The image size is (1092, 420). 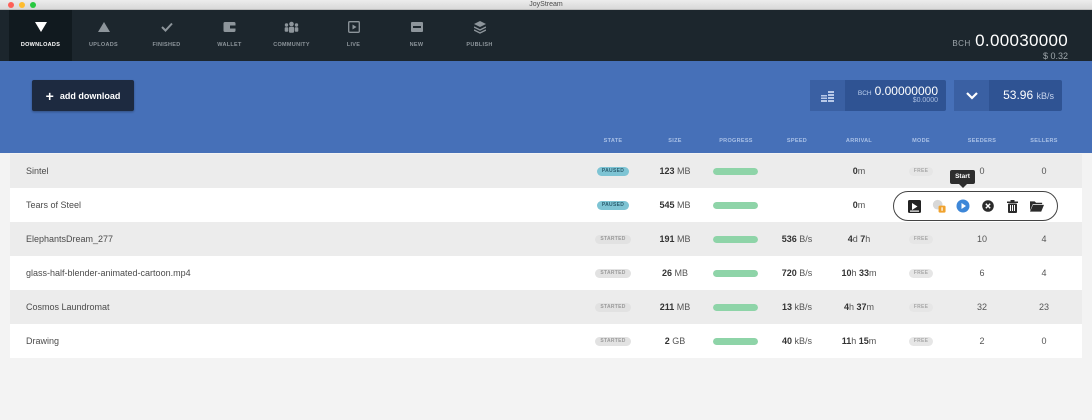 What do you see at coordinates (353, 35) in the screenshot?
I see `nav-live: LIVE` at bounding box center [353, 35].